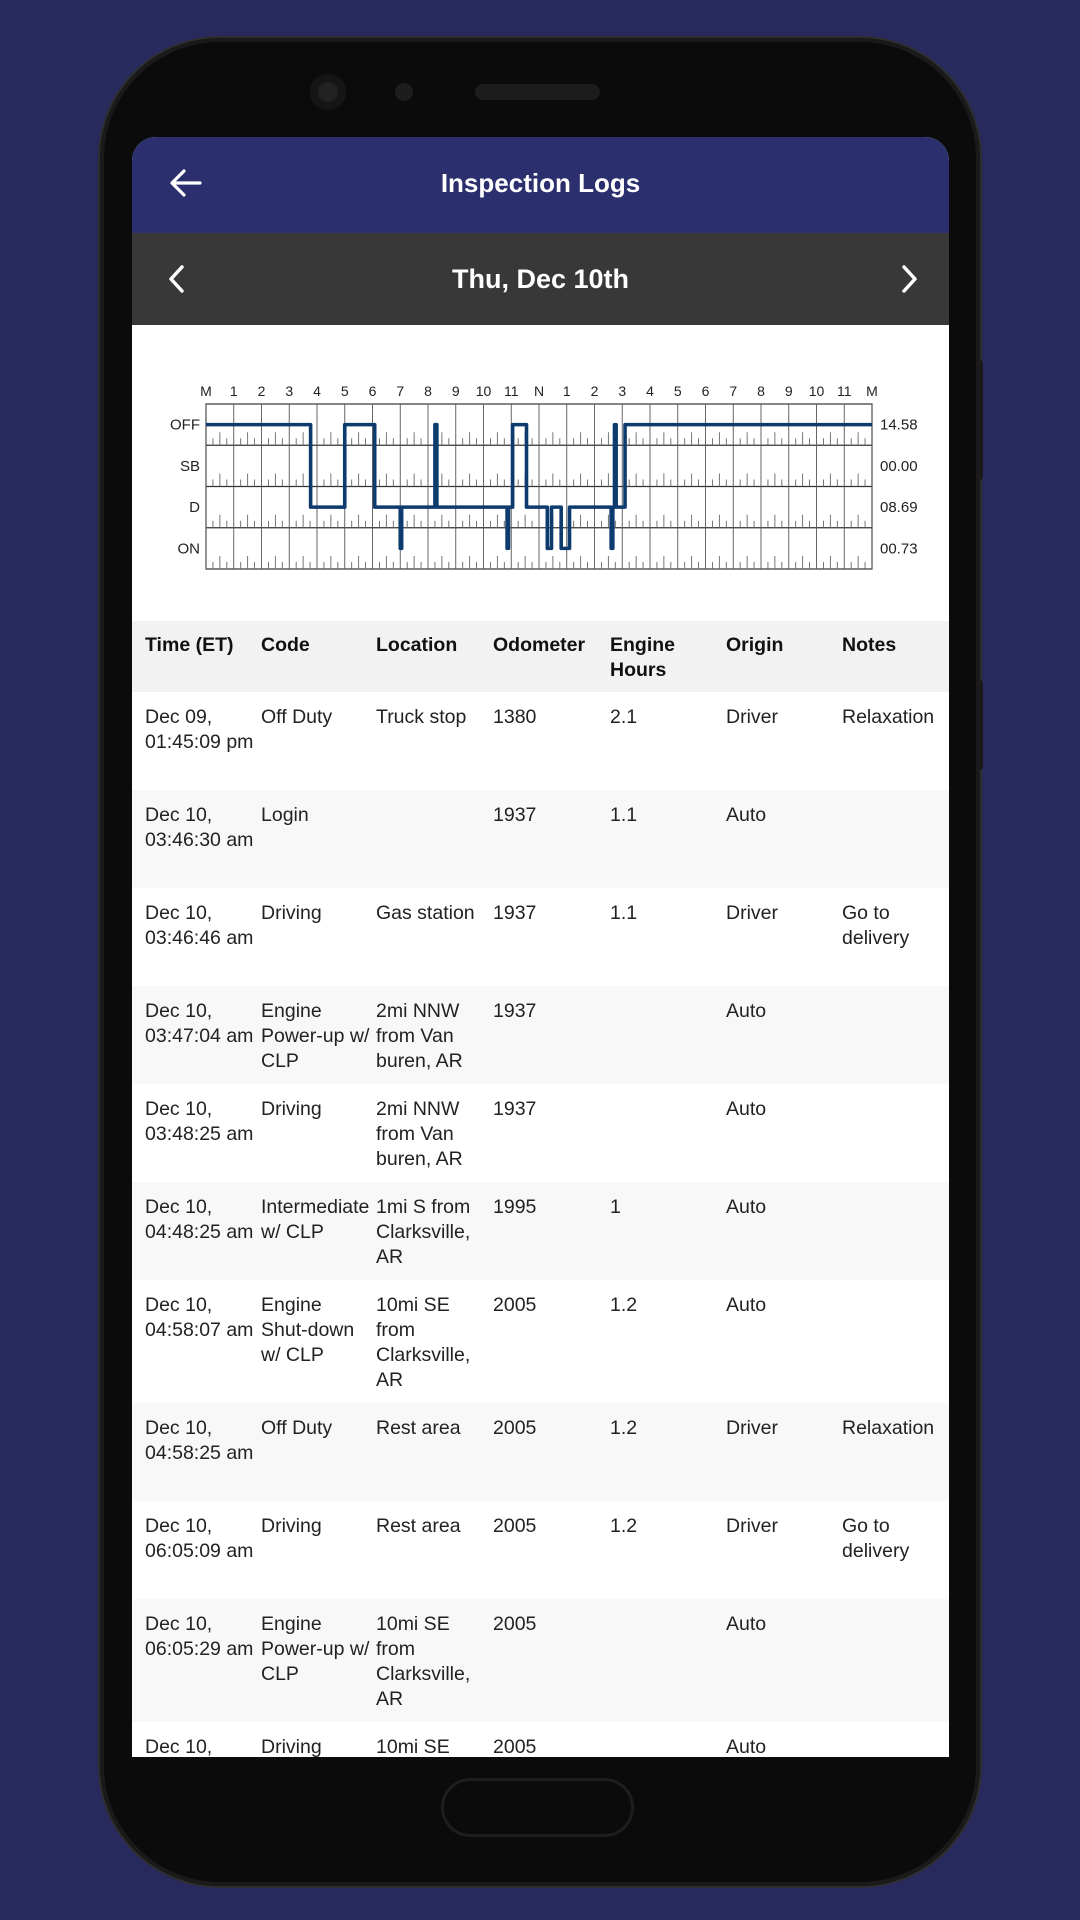  I want to click on cell-time: Dec 10, 04:58:07 am, so click(199, 1317).